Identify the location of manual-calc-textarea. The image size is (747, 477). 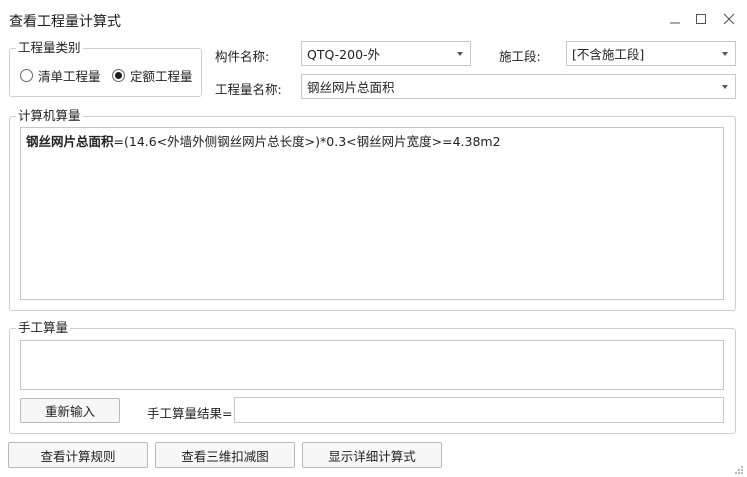
(372, 365).